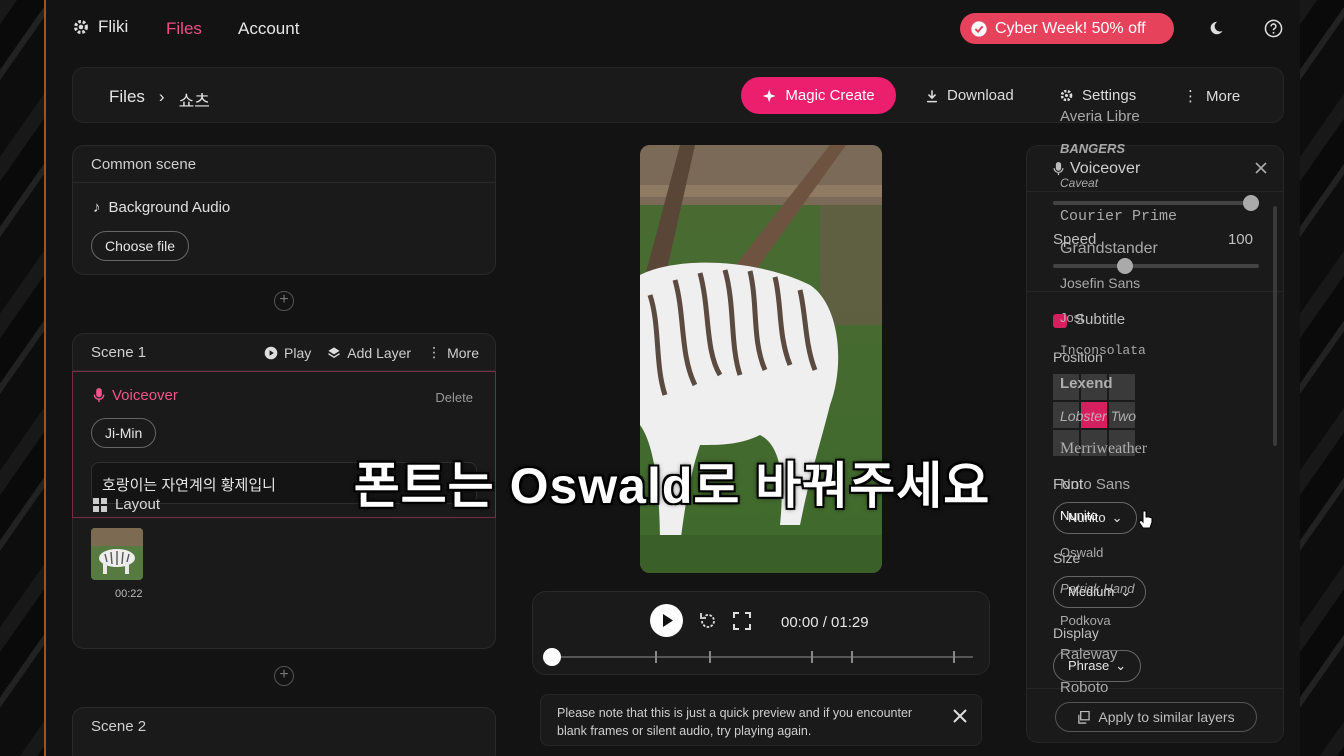 This screenshot has width=1344, height=756. What do you see at coordinates (1100, 283) in the screenshot?
I see `font-option: Josefin Sans` at bounding box center [1100, 283].